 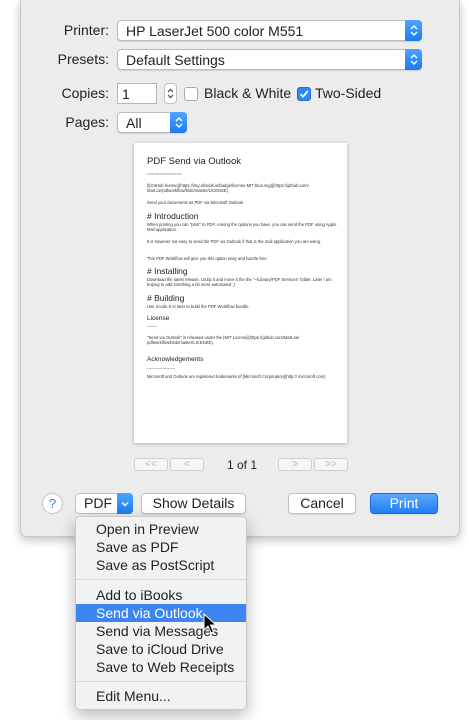 I want to click on last-page-button: >>, so click(x=331, y=464).